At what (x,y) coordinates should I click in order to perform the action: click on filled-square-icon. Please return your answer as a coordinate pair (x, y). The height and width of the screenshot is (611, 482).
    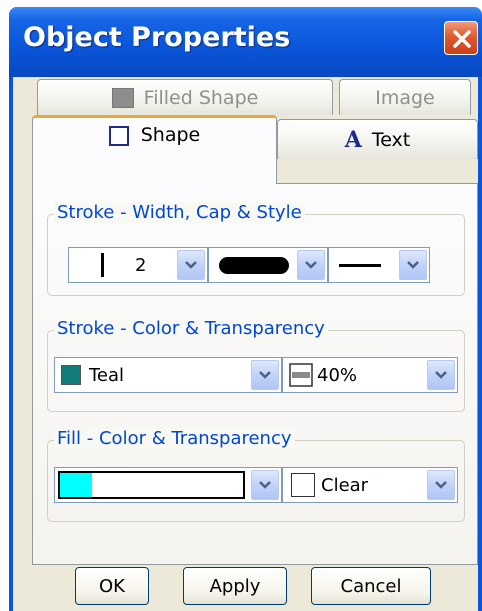
    Looking at the image, I should click on (122, 97).